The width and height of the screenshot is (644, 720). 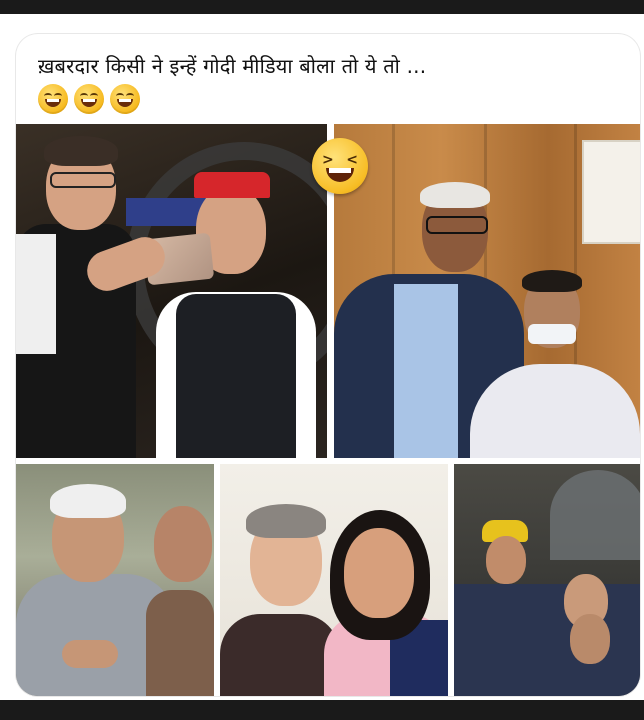 I want to click on laughing-squinting-face-icon: > <, so click(x=340, y=166).